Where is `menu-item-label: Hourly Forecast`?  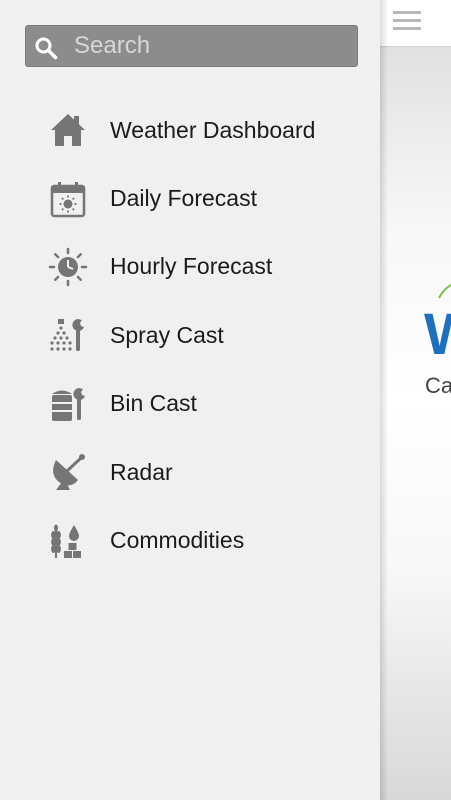
menu-item-label: Hourly Forecast is located at coordinates (191, 266).